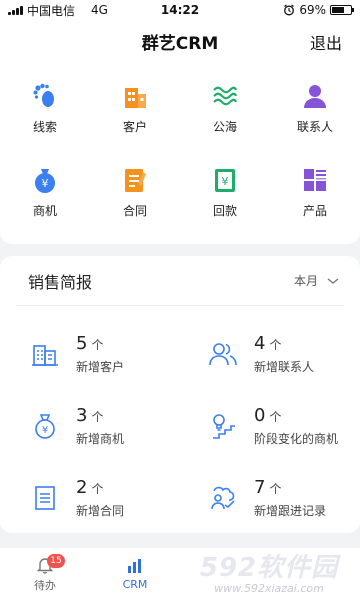 The height and width of the screenshot is (600, 360). I want to click on watermark-title: 592软件园, so click(269, 567).